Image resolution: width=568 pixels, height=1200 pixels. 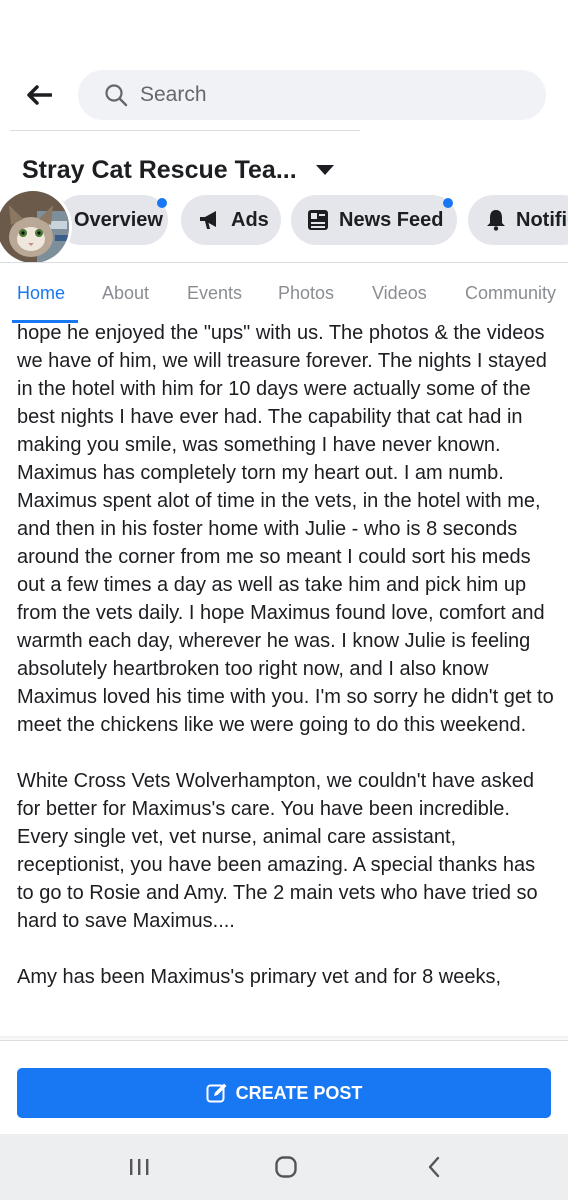 What do you see at coordinates (125, 293) in the screenshot?
I see `tab-about: About` at bounding box center [125, 293].